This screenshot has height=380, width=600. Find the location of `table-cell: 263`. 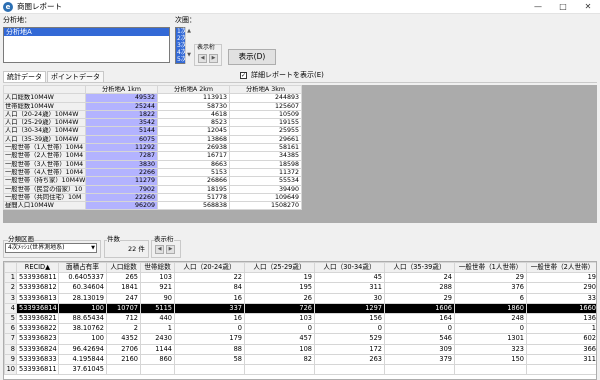

table-cell: 263 is located at coordinates (349, 359).